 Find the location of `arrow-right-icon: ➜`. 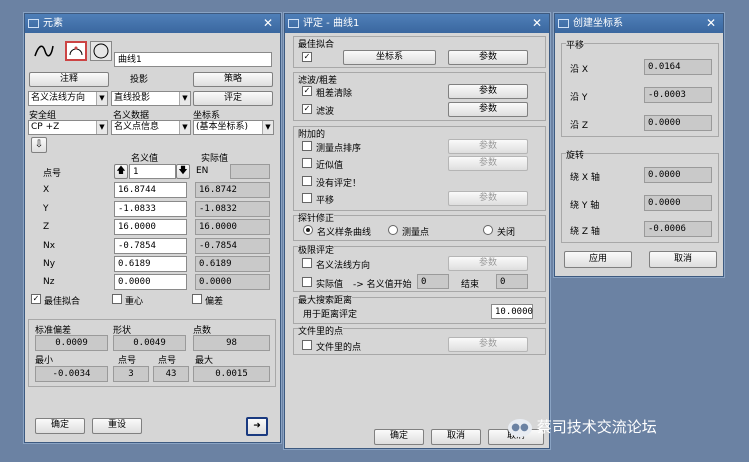

arrow-right-icon: ➜ is located at coordinates (257, 426).